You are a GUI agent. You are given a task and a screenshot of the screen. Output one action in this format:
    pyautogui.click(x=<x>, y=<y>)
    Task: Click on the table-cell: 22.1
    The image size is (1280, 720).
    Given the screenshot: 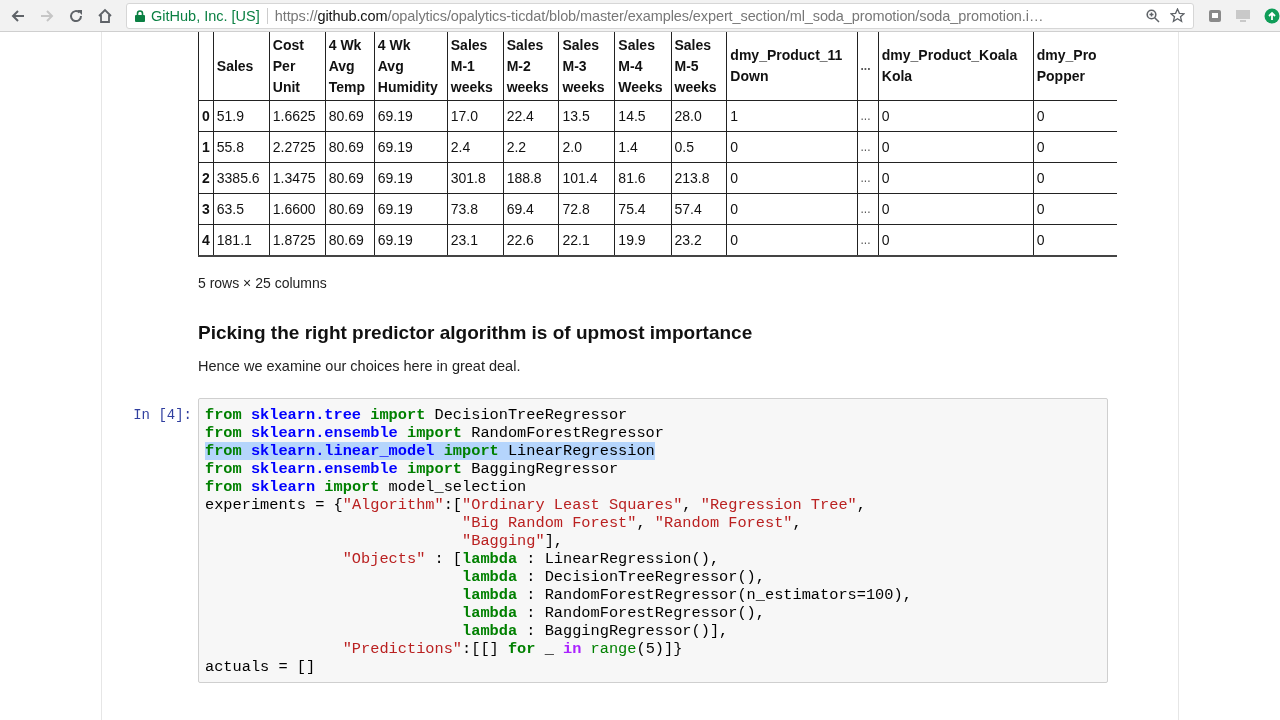 What is the action you would take?
    pyautogui.click(x=587, y=240)
    